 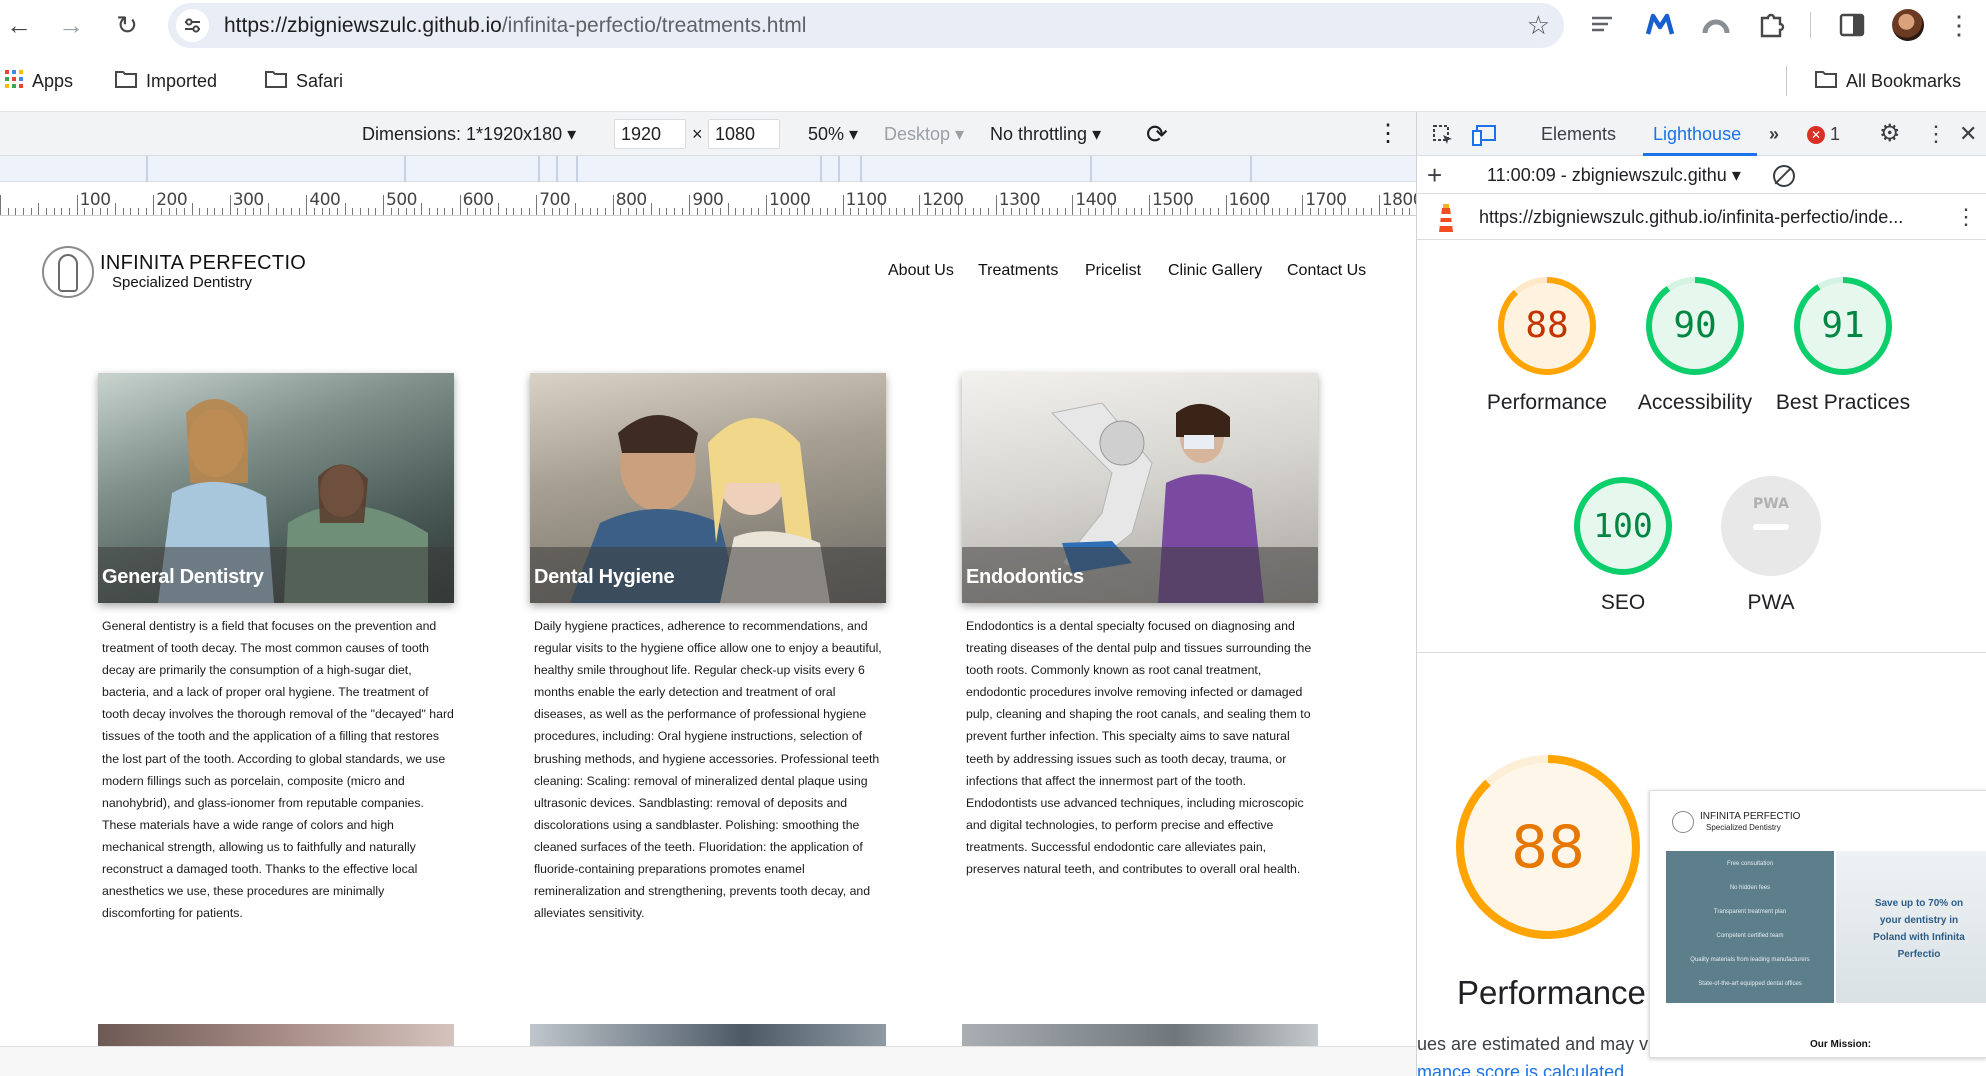 I want to click on benefit-item: No hidden fees, so click(x=1750, y=888).